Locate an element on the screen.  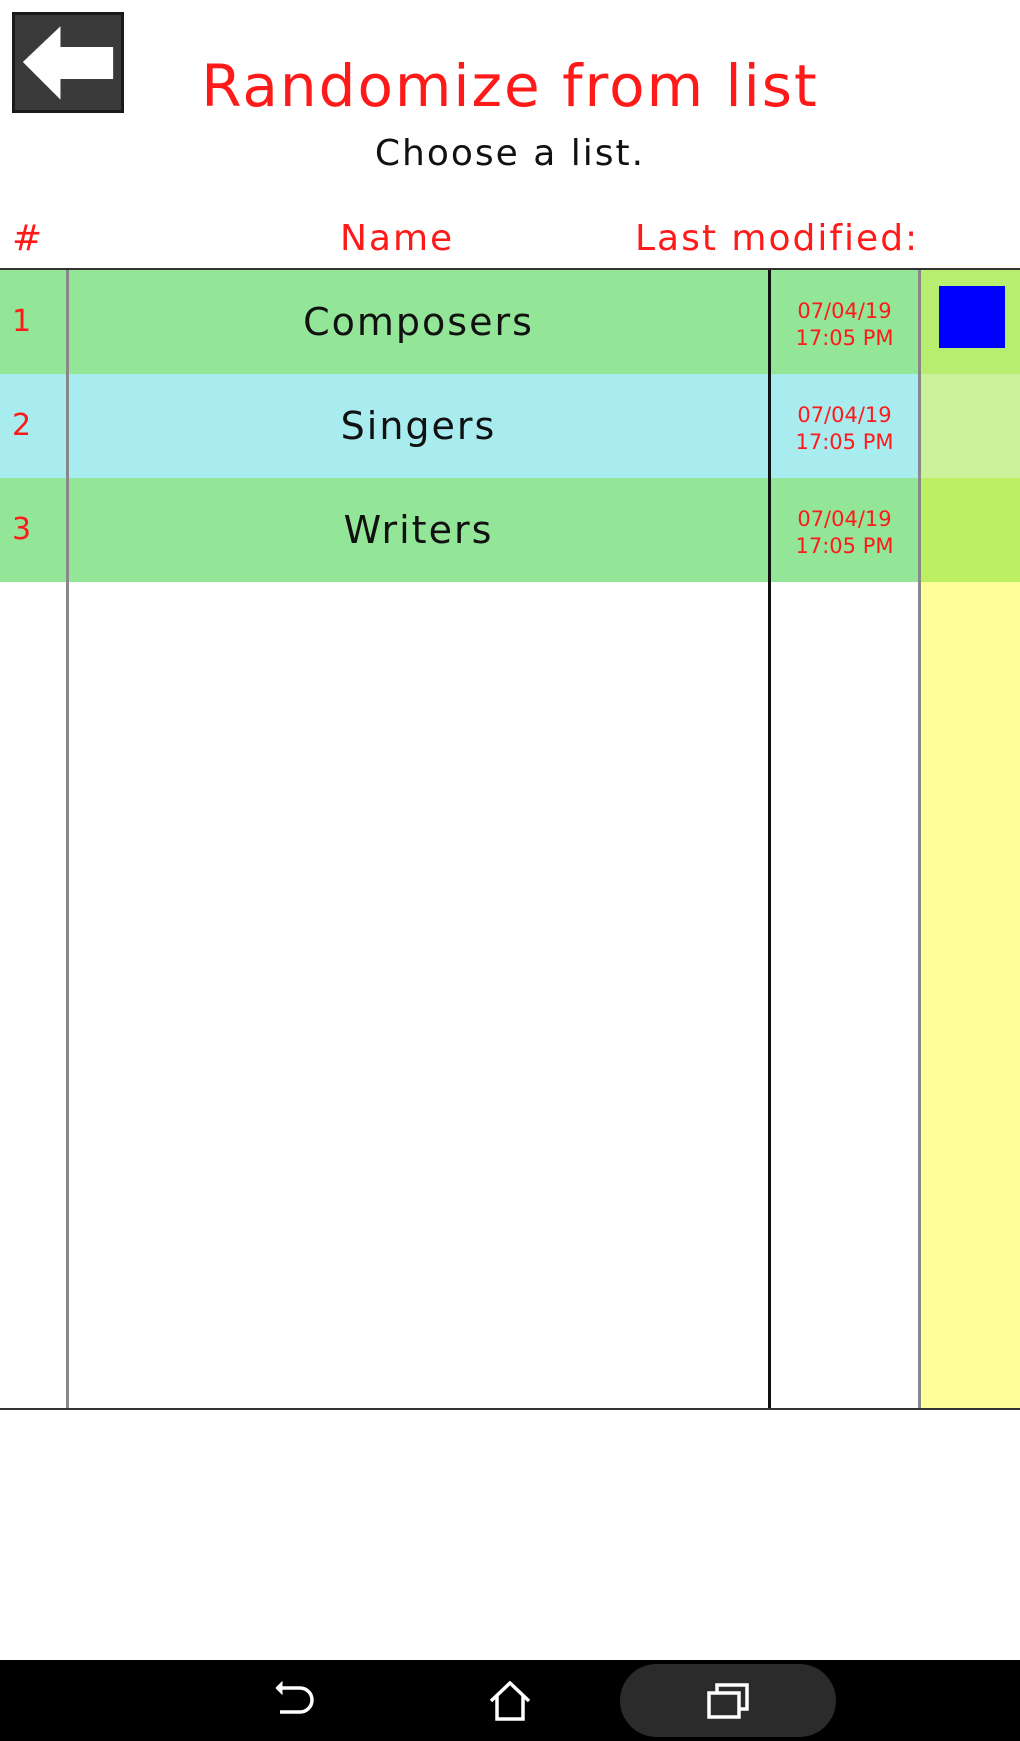
nav-home-button is located at coordinates (510, 1700).